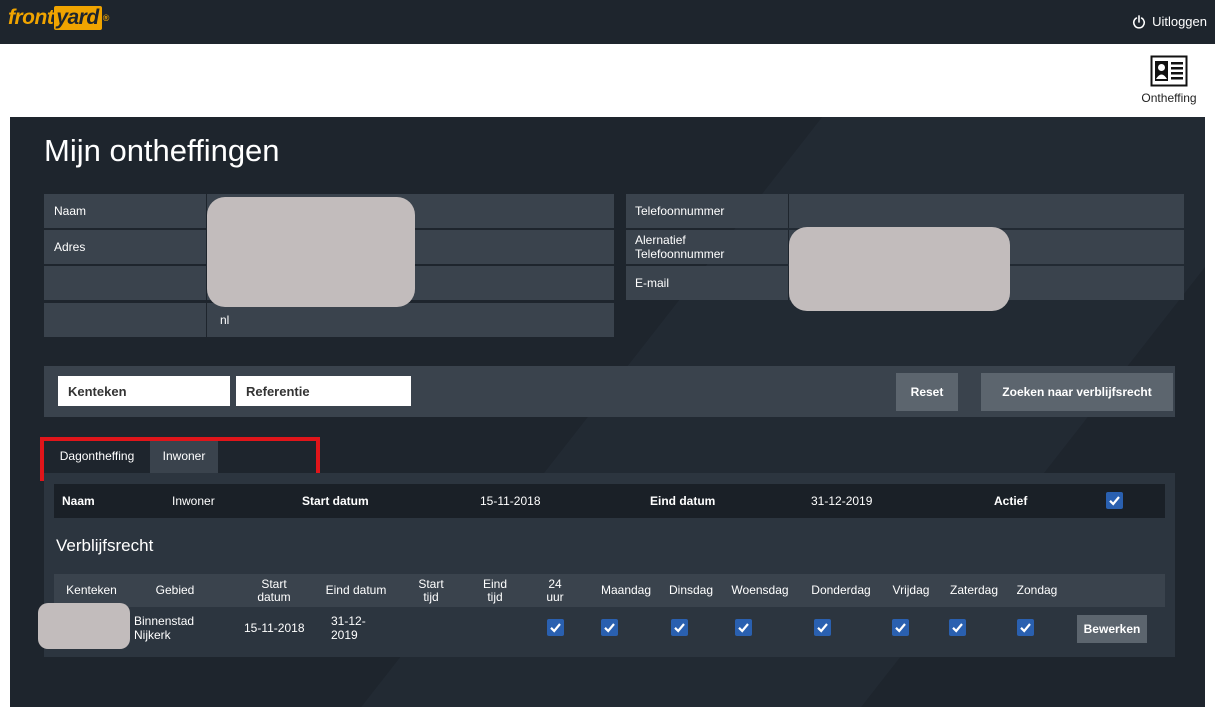  I want to click on referentie-input, so click(323, 391).